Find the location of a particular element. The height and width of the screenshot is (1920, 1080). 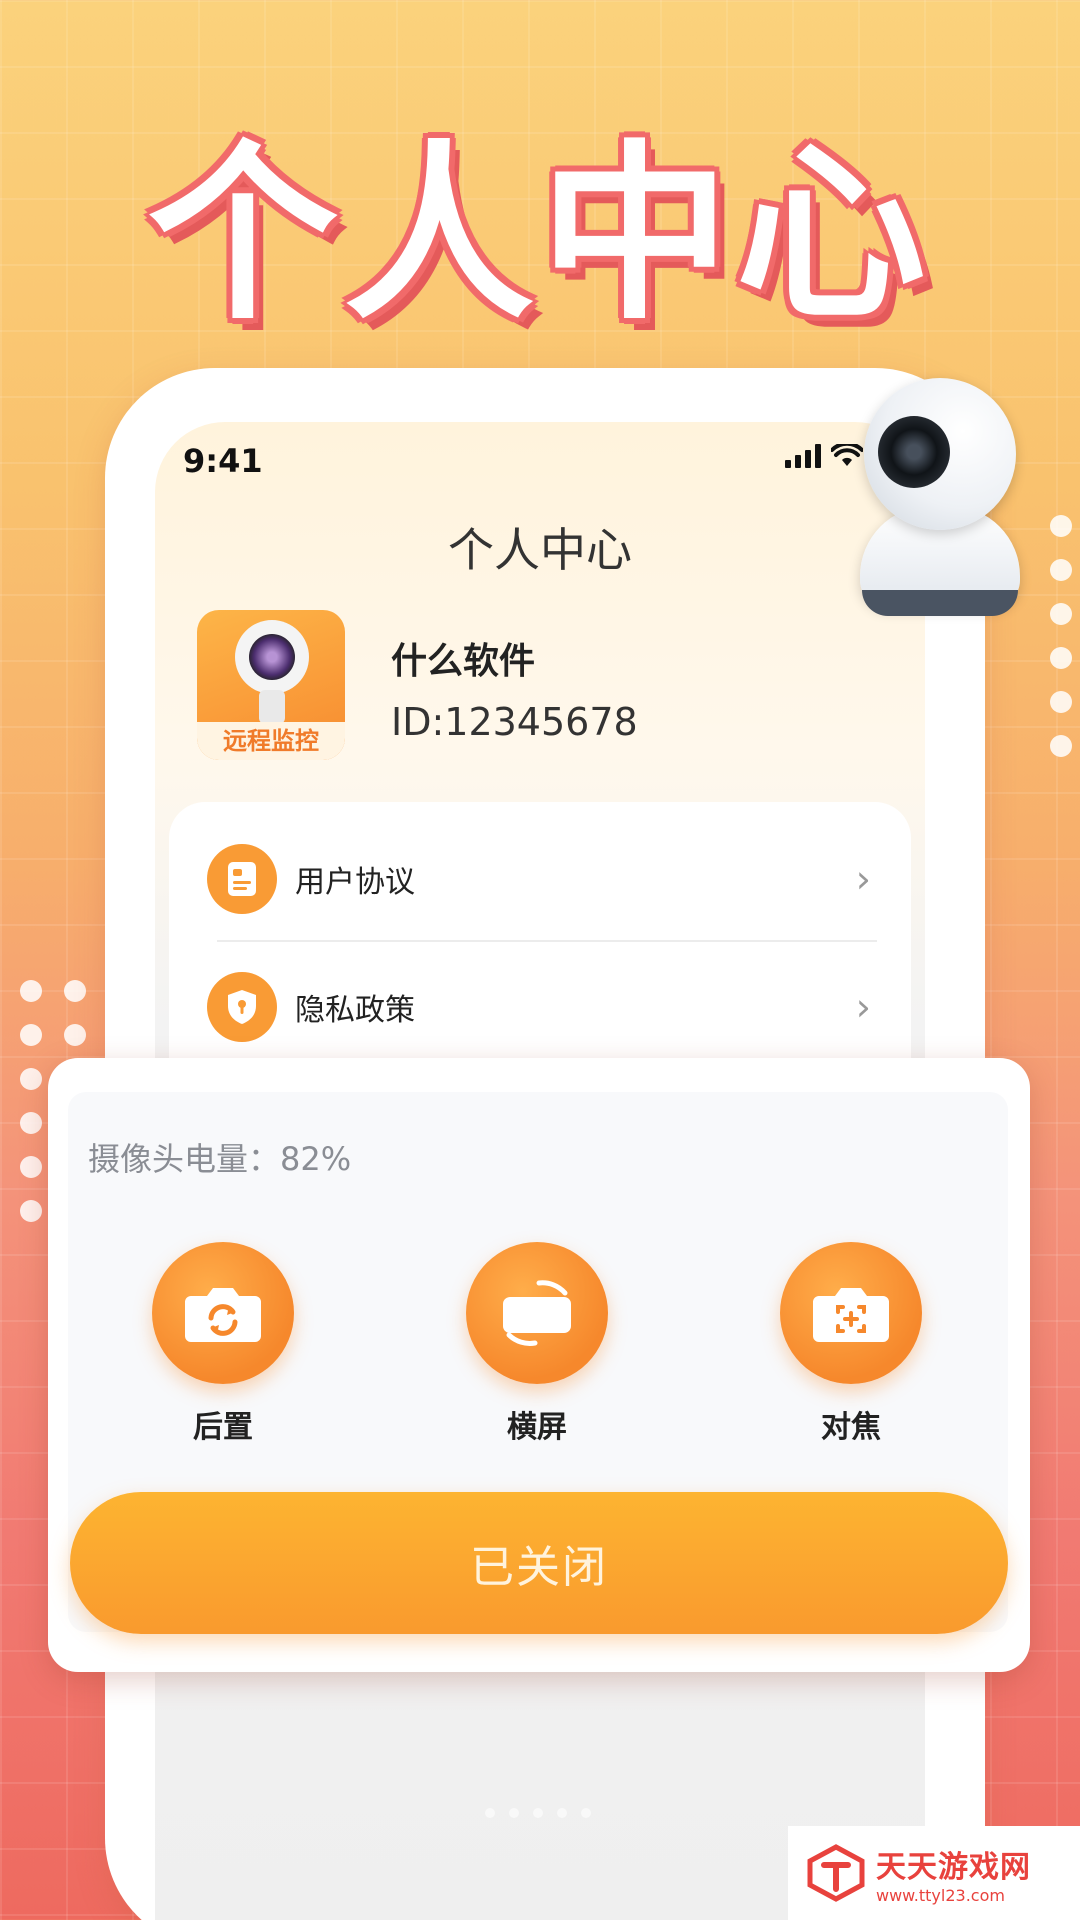

menu-item-user-agreement: 用户协议 › is located at coordinates (540, 879).